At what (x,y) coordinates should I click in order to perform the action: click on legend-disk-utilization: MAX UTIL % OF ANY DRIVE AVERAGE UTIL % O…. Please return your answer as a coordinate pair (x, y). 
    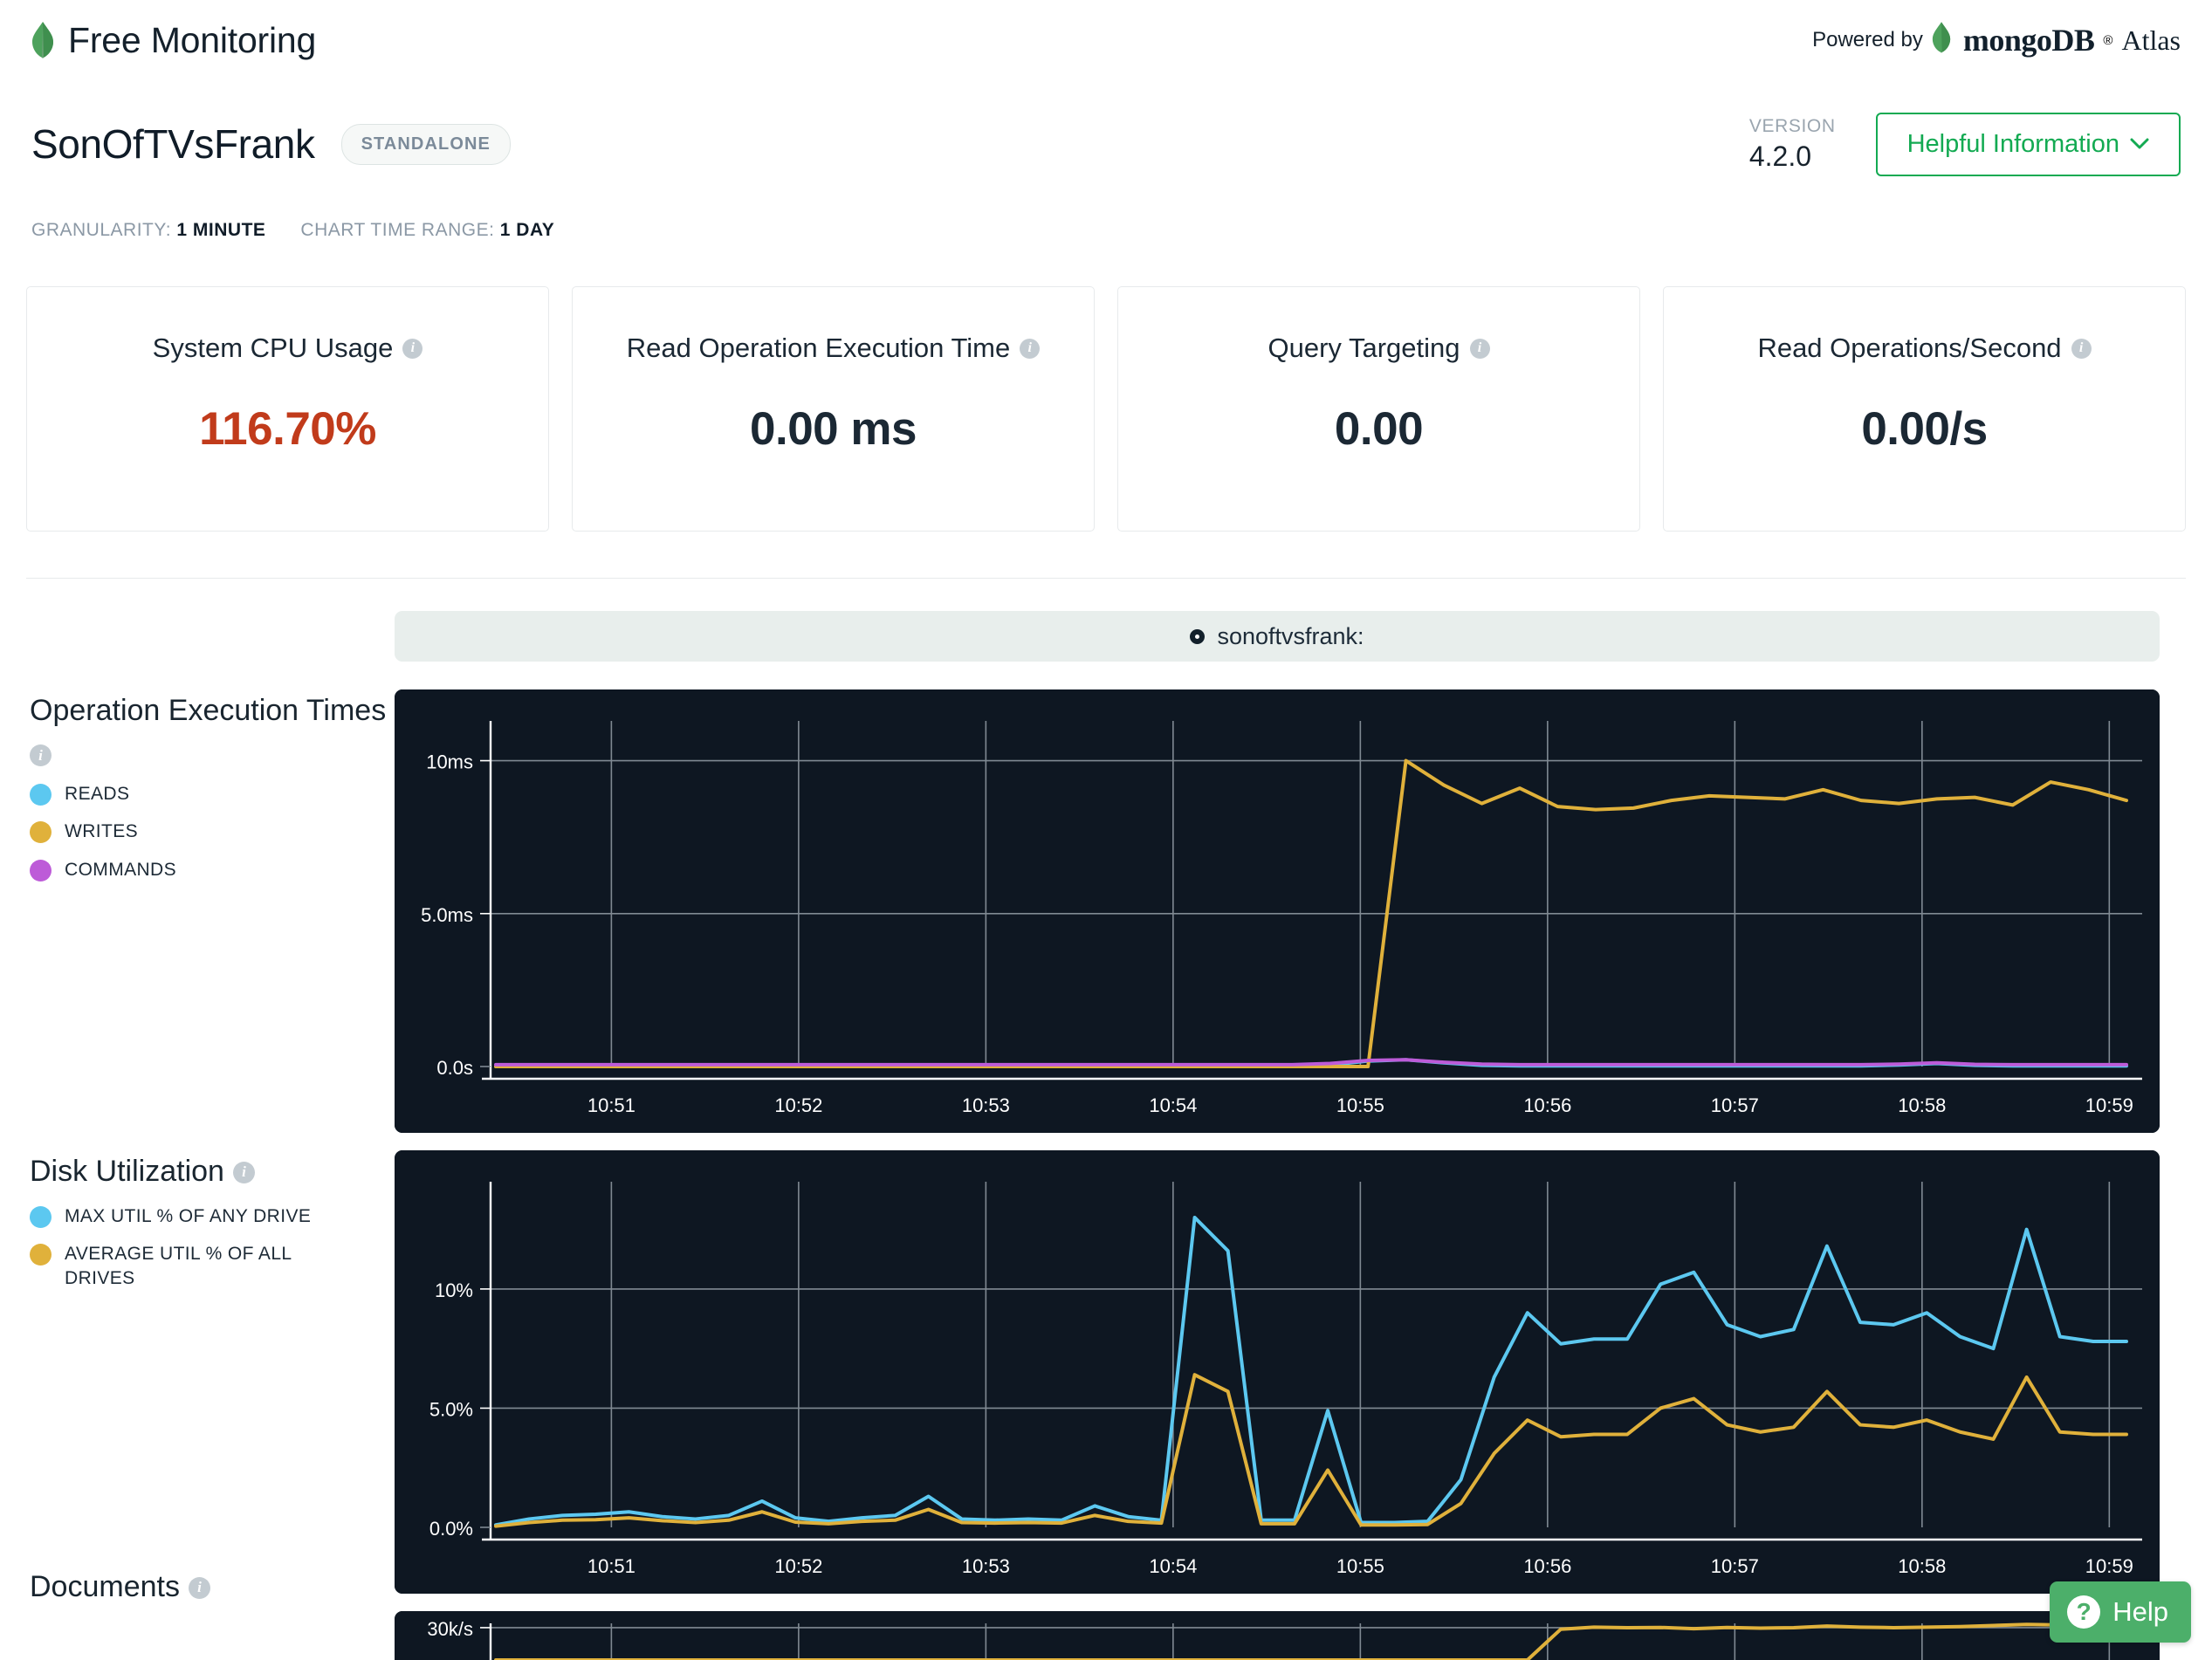
    Looking at the image, I should click on (213, 1247).